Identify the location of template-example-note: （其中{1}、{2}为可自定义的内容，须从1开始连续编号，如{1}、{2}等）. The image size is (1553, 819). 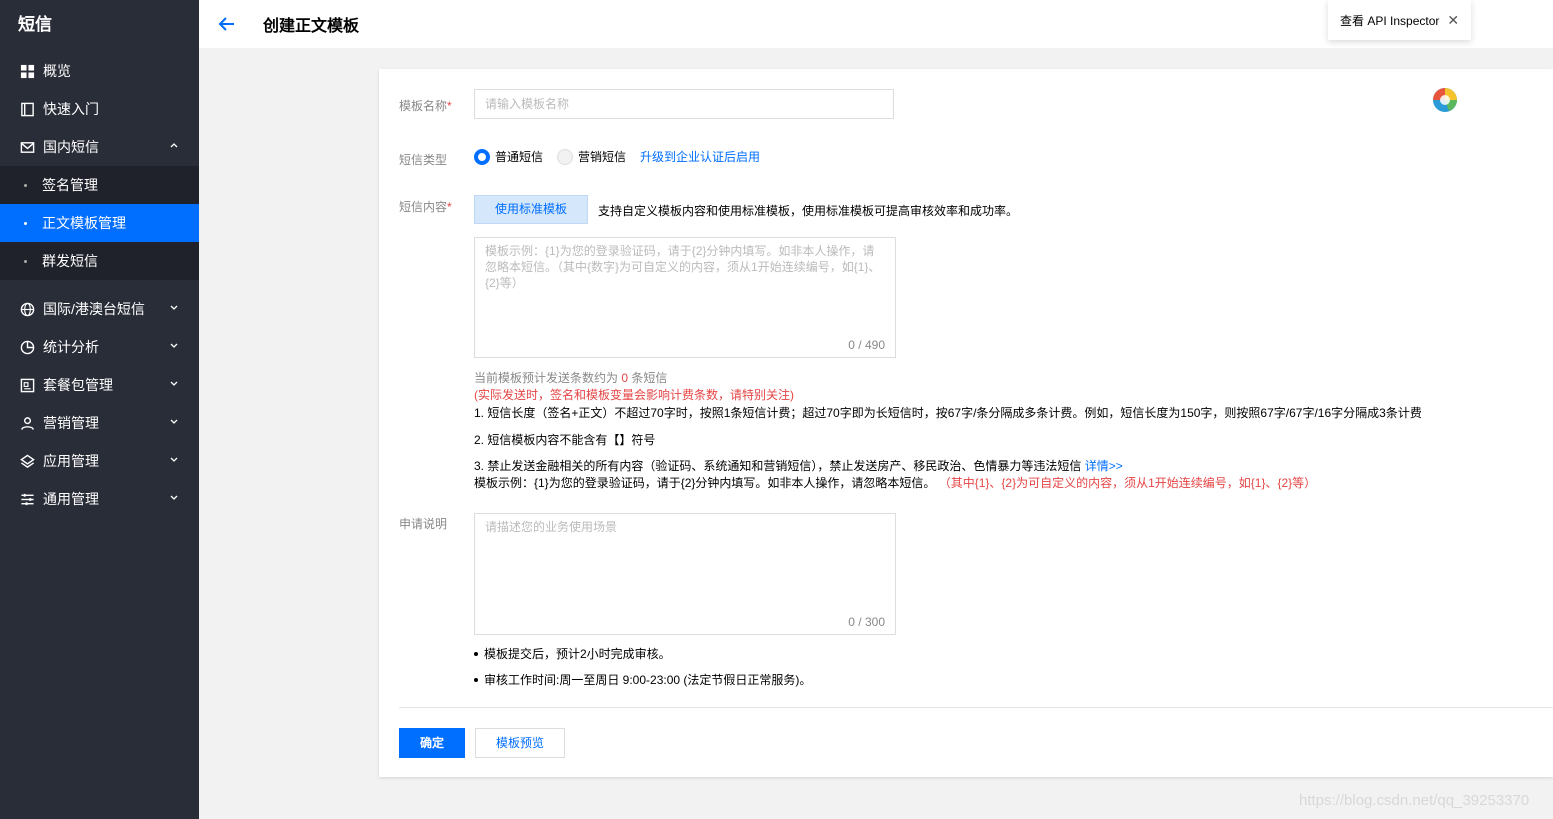
(1127, 483).